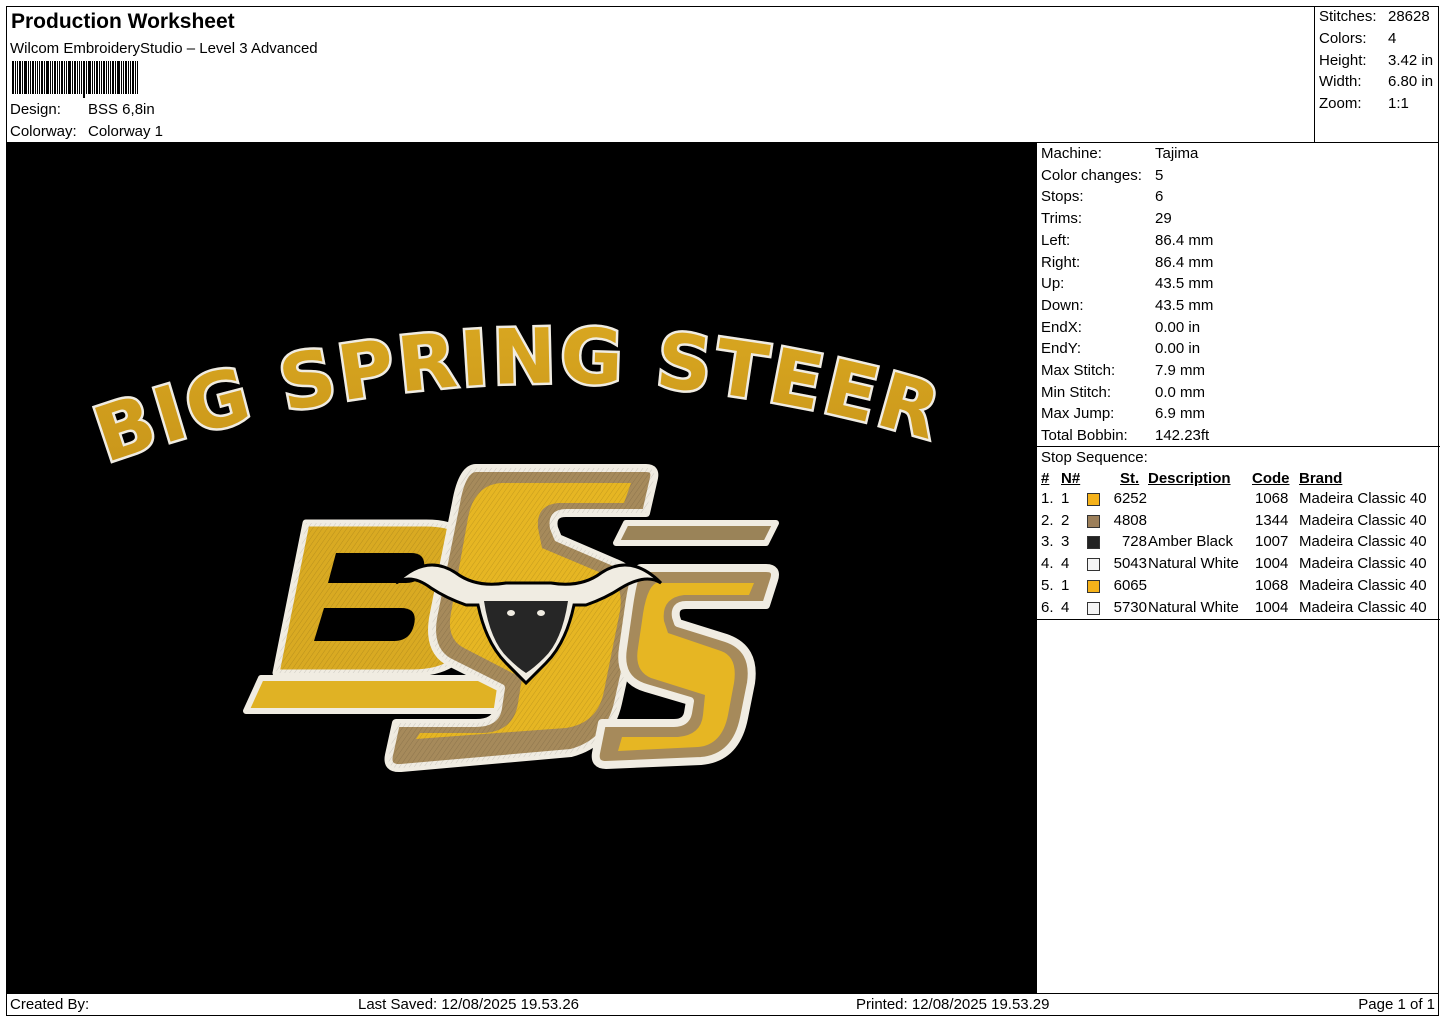 The height and width of the screenshot is (1021, 1445). Describe the element at coordinates (1184, 262) in the screenshot. I see `info-value: 86.4 mm` at that location.